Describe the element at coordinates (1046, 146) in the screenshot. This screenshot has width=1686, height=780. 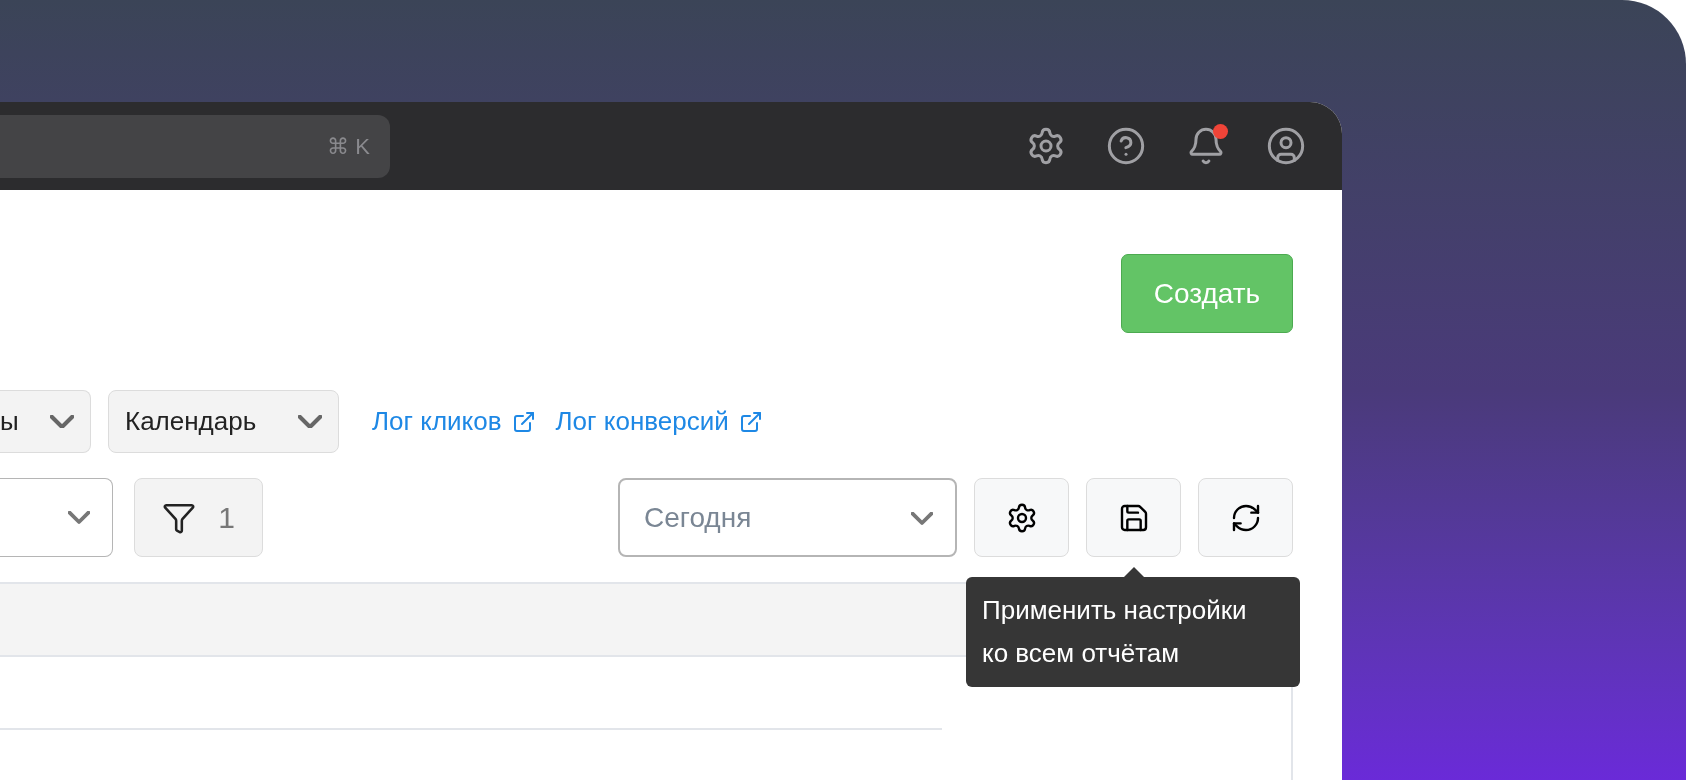
I see `settings-icon` at that location.